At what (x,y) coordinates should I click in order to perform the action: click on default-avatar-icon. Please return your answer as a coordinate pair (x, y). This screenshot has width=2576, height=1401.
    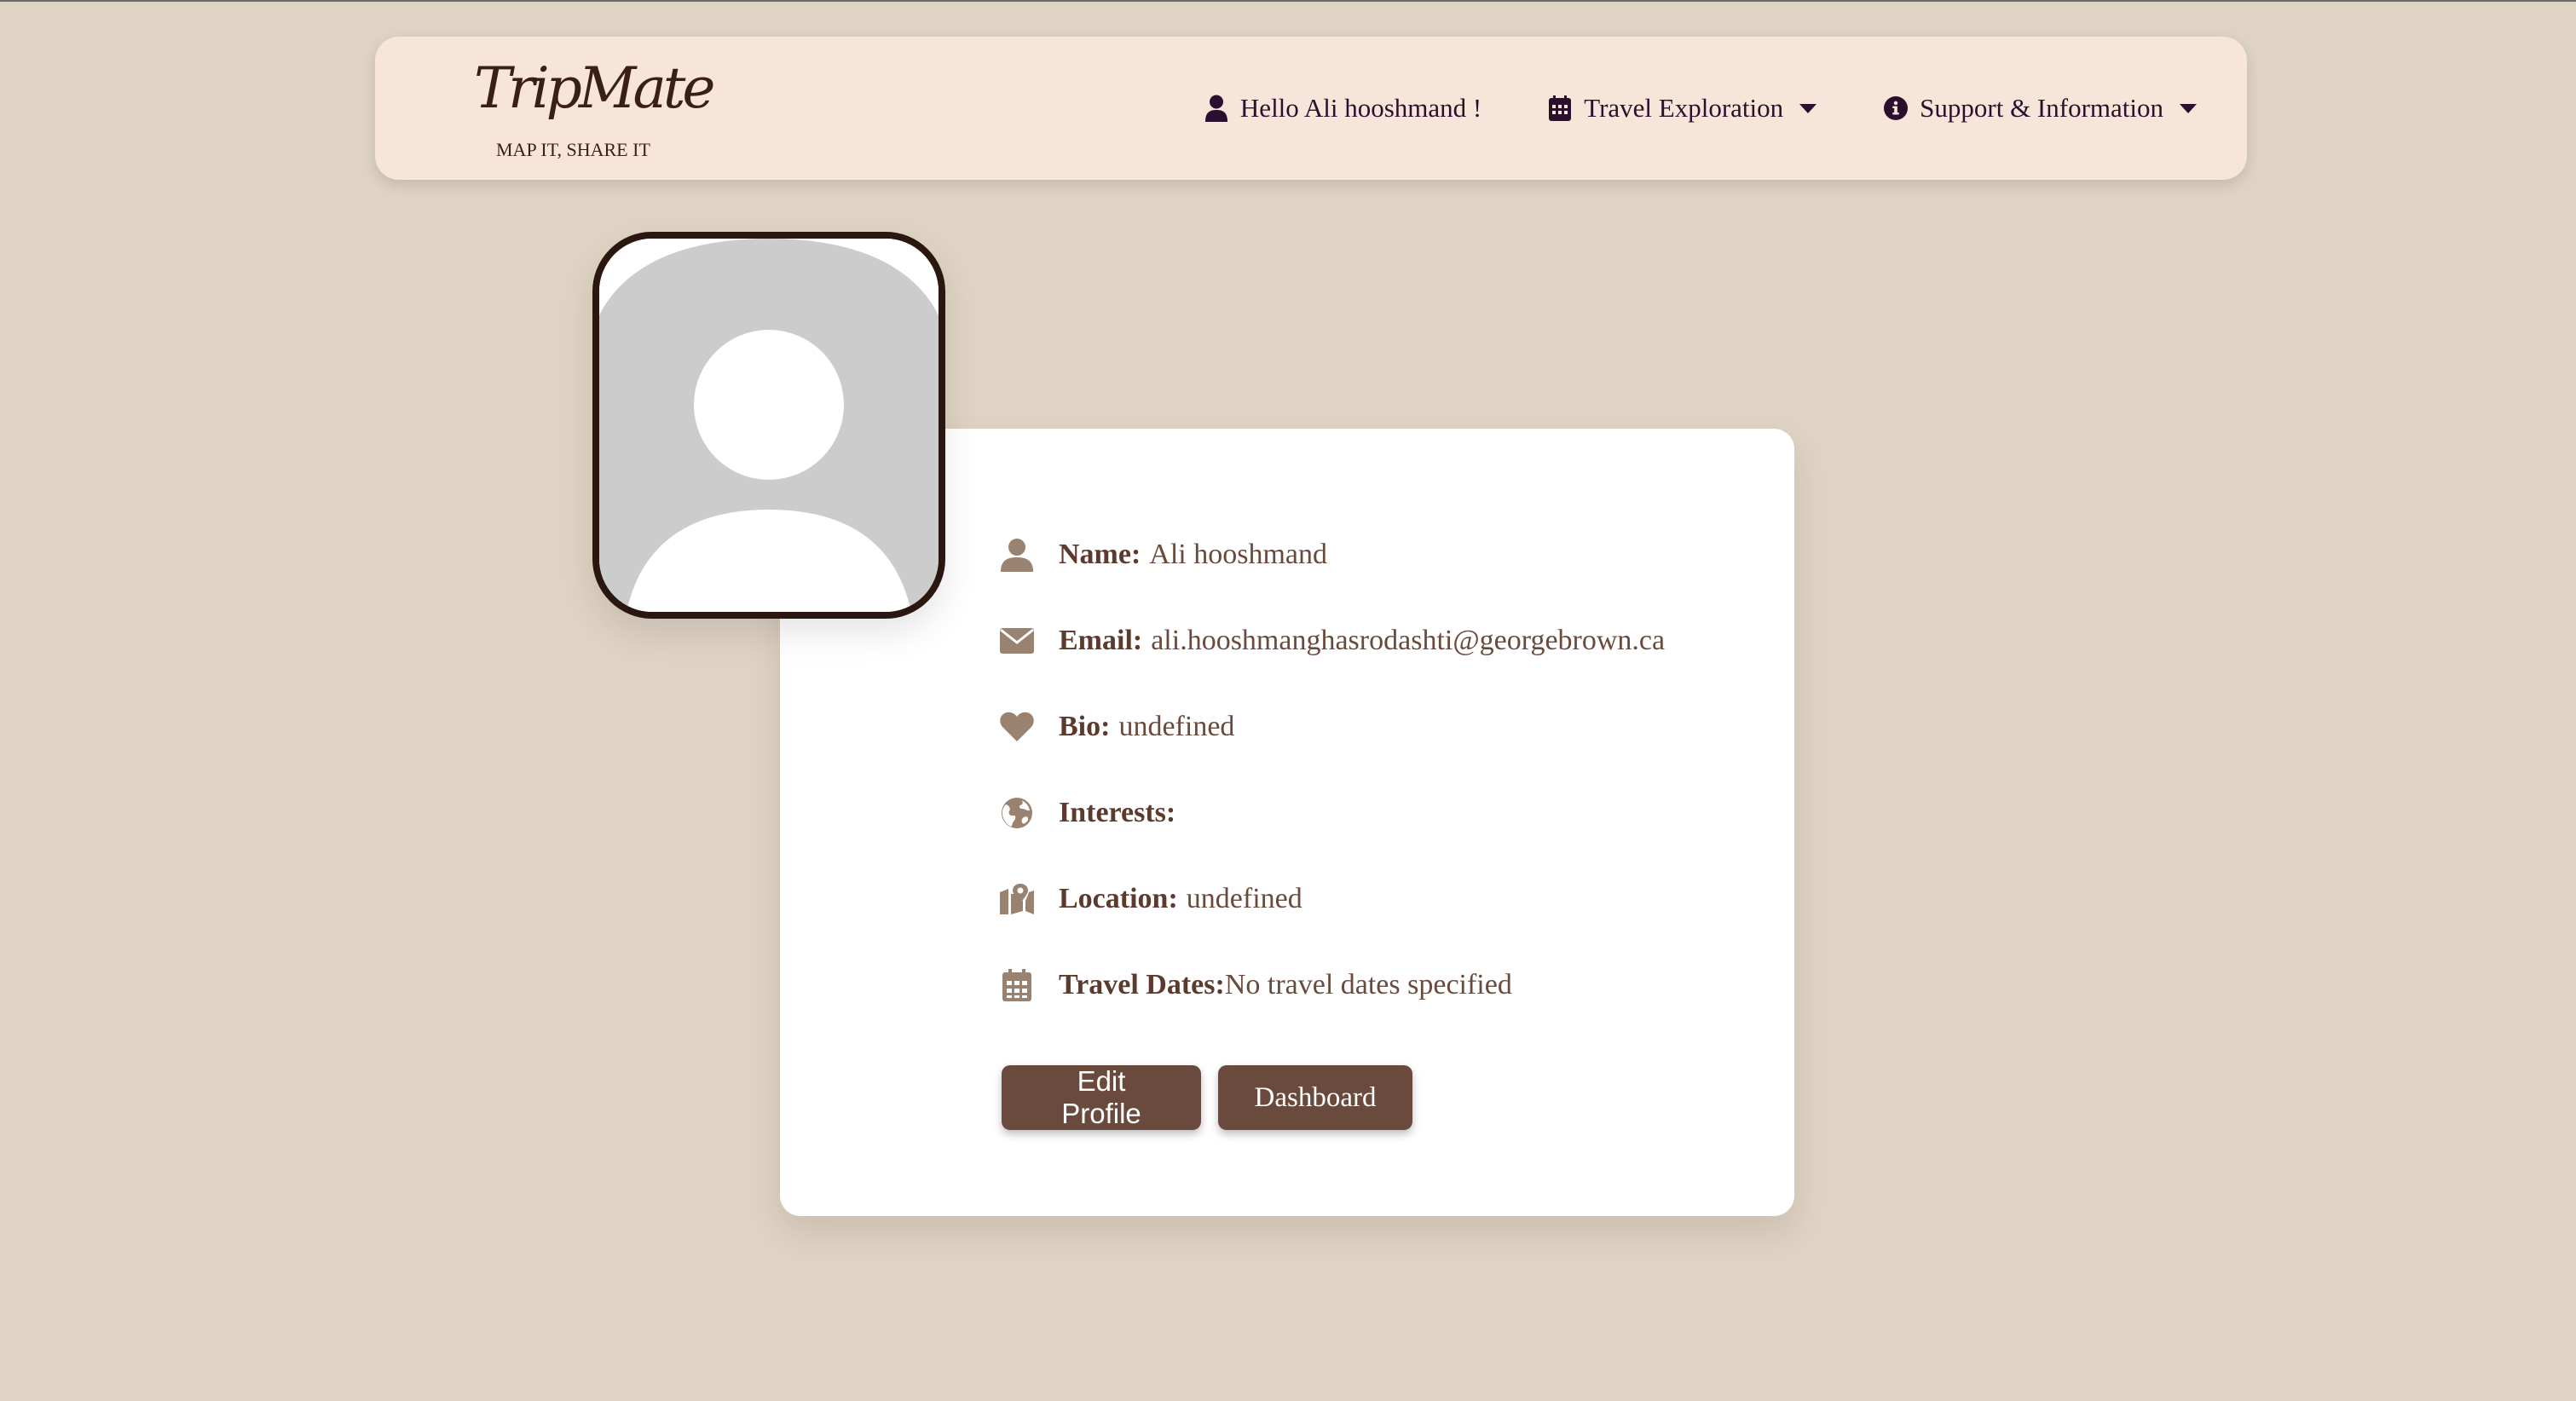
    Looking at the image, I should click on (769, 425).